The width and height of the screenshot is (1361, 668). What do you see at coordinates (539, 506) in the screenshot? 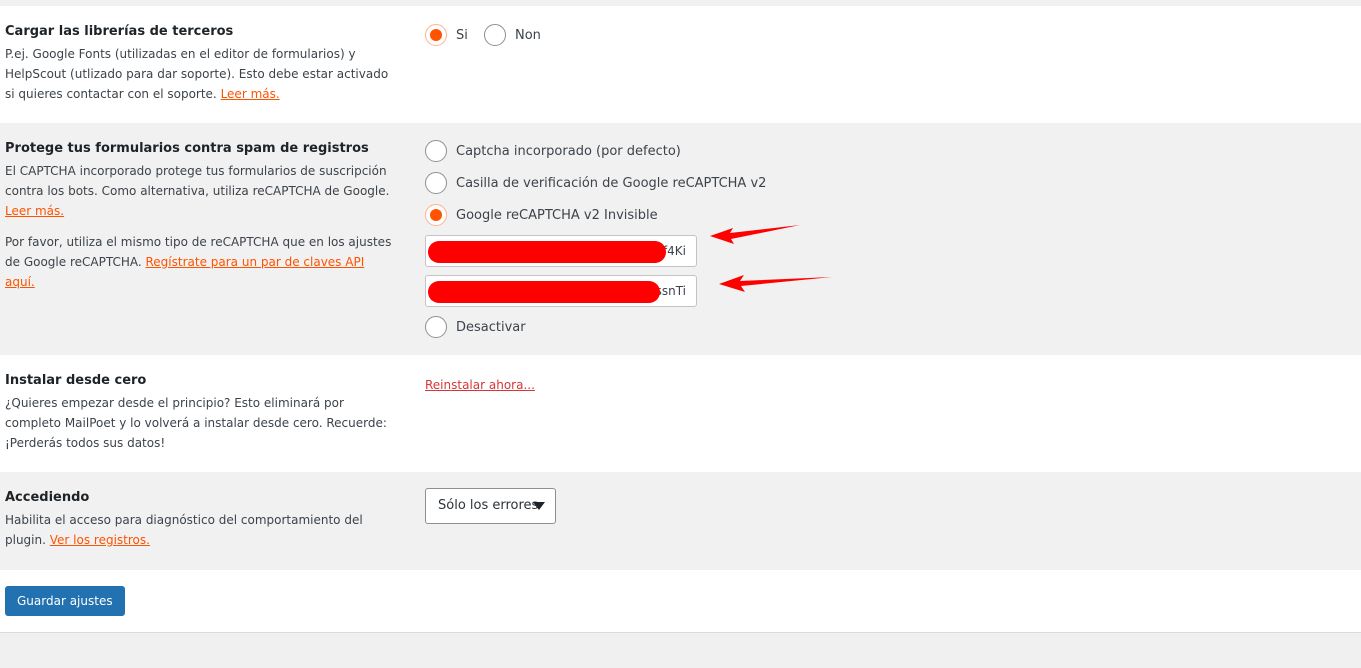
I see `caret-down-icon` at bounding box center [539, 506].